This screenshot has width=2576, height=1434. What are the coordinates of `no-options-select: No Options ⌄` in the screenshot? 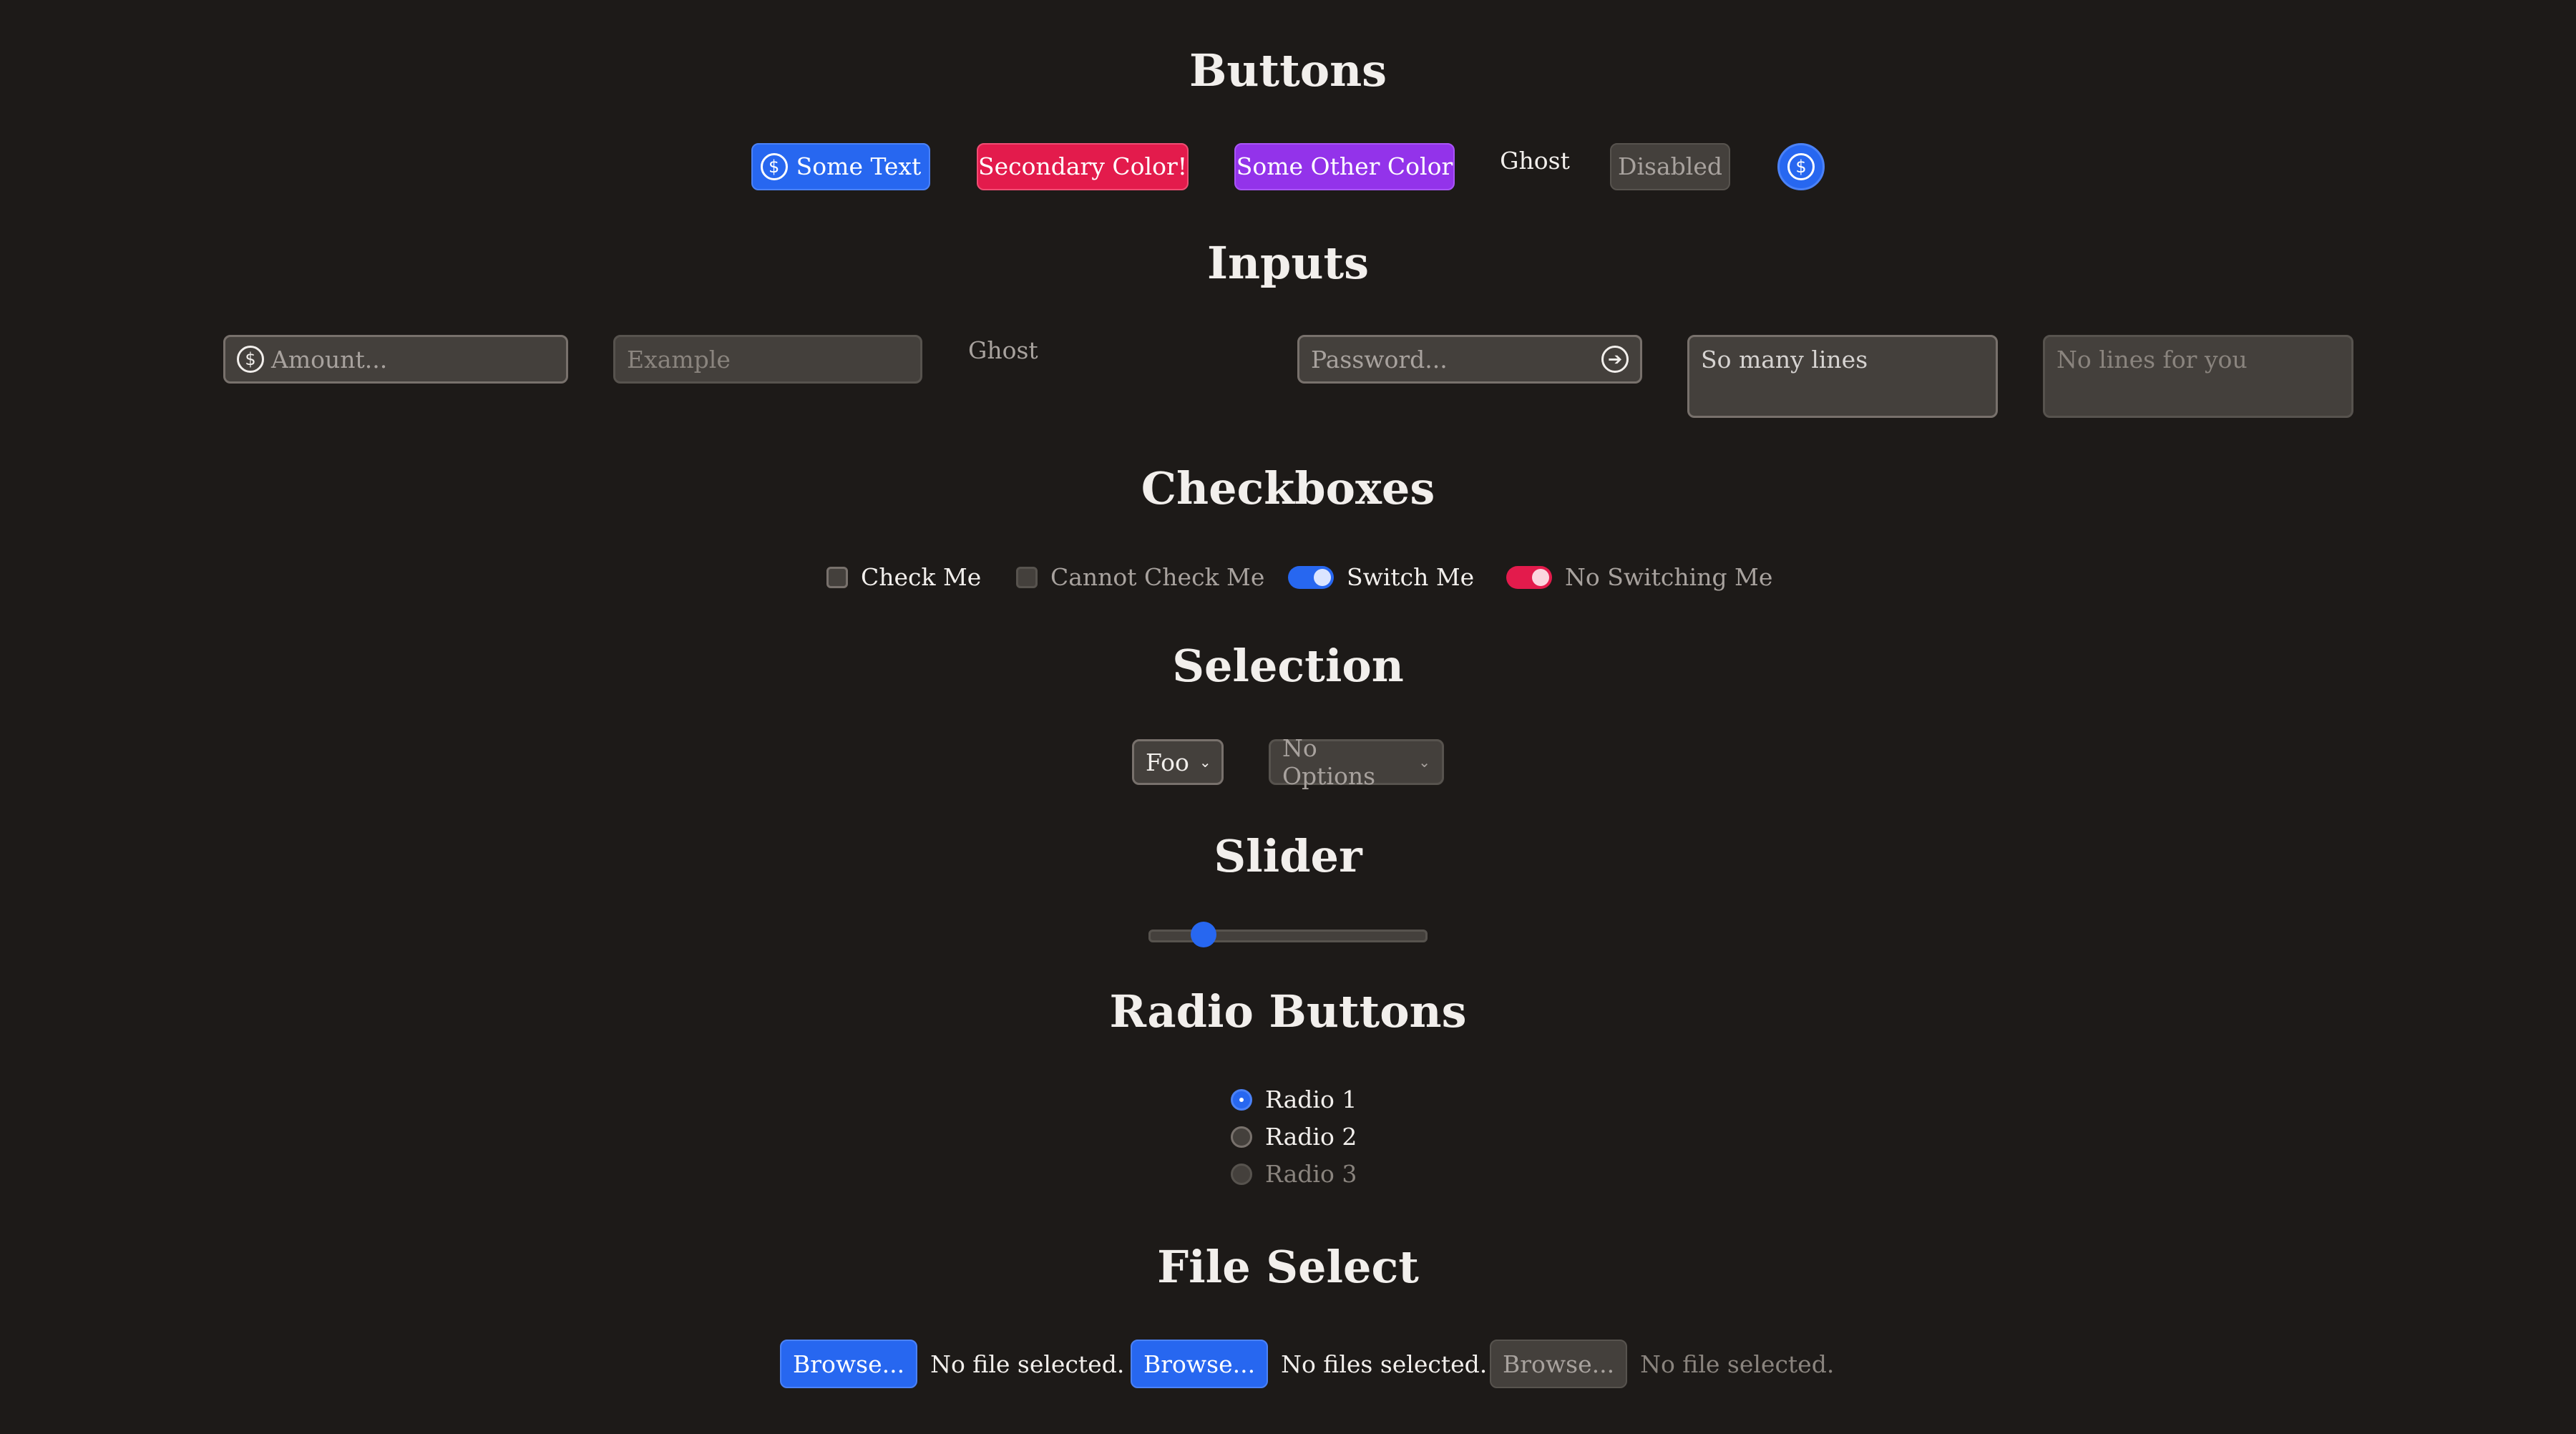 It's located at (1356, 762).